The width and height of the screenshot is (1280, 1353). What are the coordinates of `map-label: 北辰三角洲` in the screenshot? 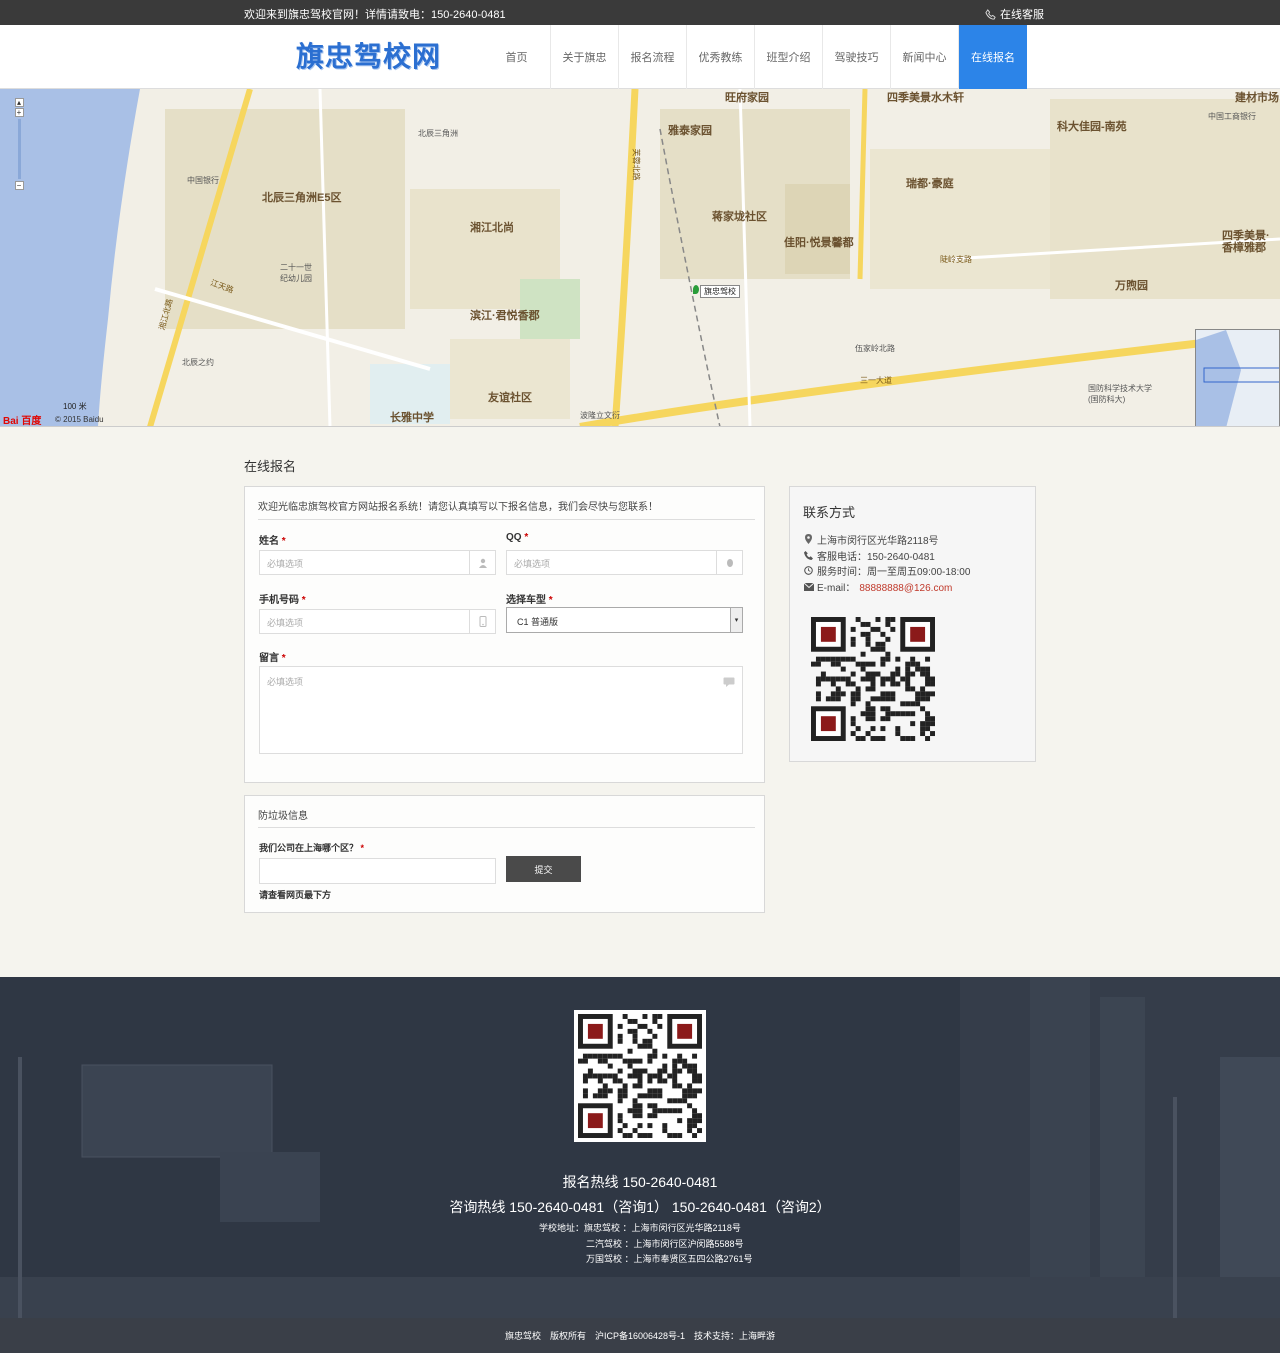 It's located at (438, 133).